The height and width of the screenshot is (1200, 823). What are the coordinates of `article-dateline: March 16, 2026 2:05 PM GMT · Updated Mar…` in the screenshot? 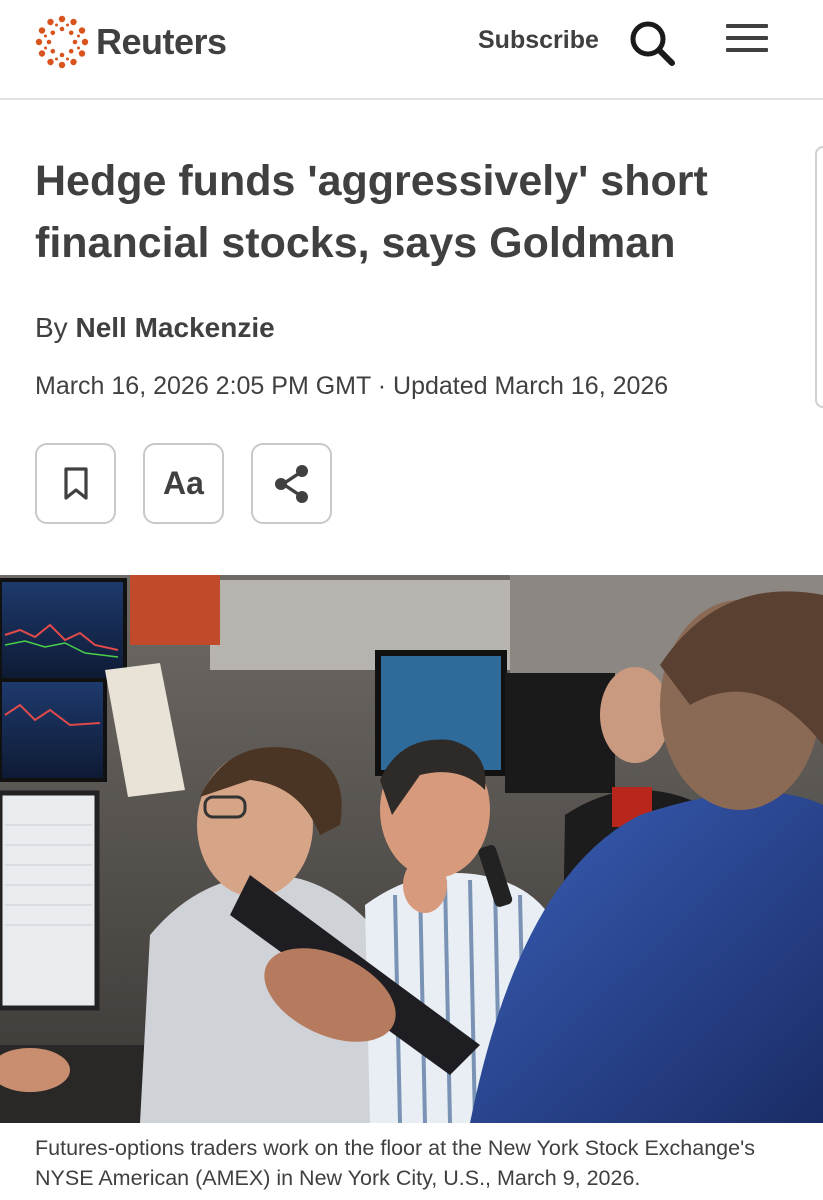 It's located at (352, 386).